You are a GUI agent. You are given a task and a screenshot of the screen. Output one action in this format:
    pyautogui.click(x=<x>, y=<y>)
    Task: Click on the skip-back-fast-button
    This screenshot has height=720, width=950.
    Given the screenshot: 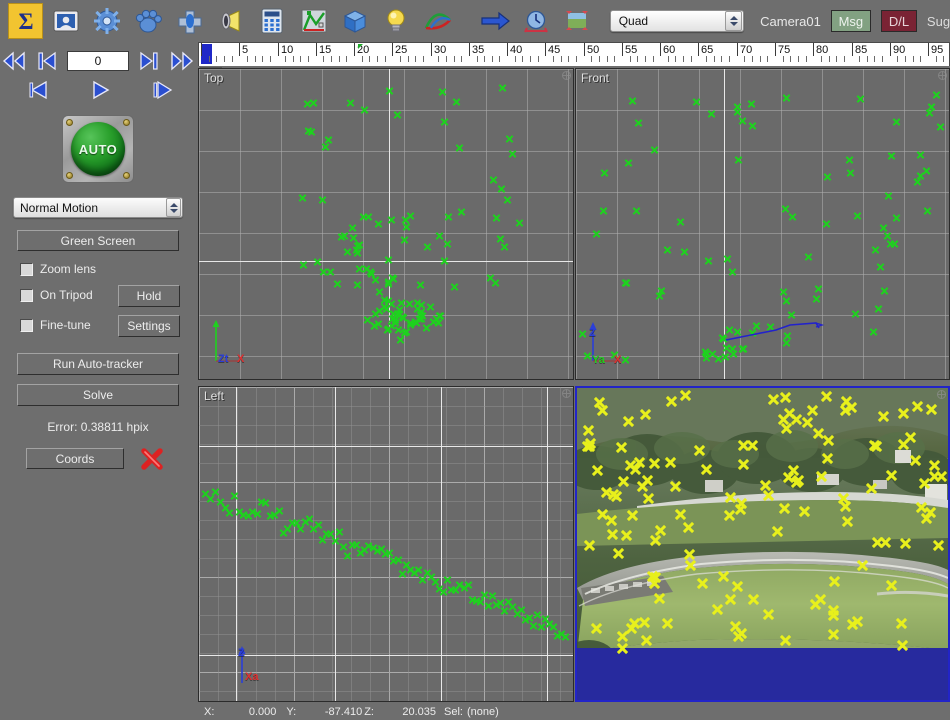 What is the action you would take?
    pyautogui.click(x=14, y=61)
    